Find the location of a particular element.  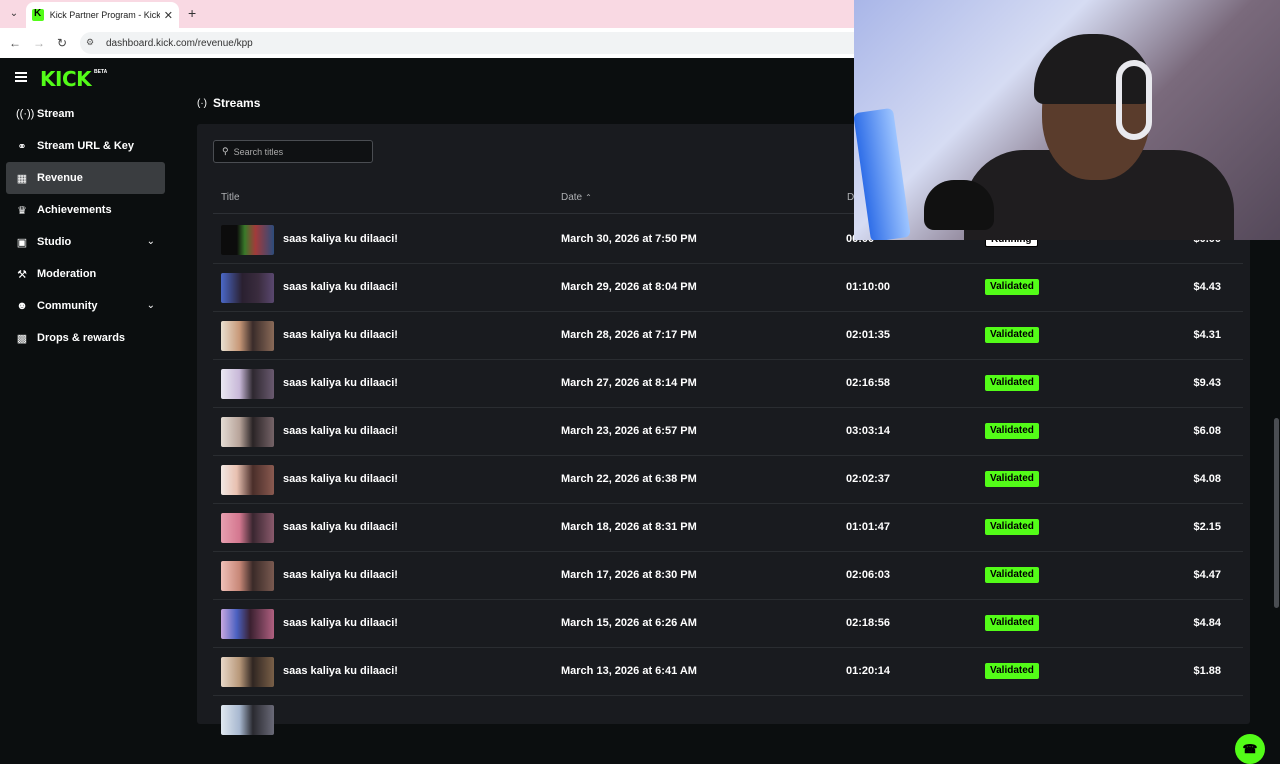

search-icon: ⚲ is located at coordinates (225, 151).